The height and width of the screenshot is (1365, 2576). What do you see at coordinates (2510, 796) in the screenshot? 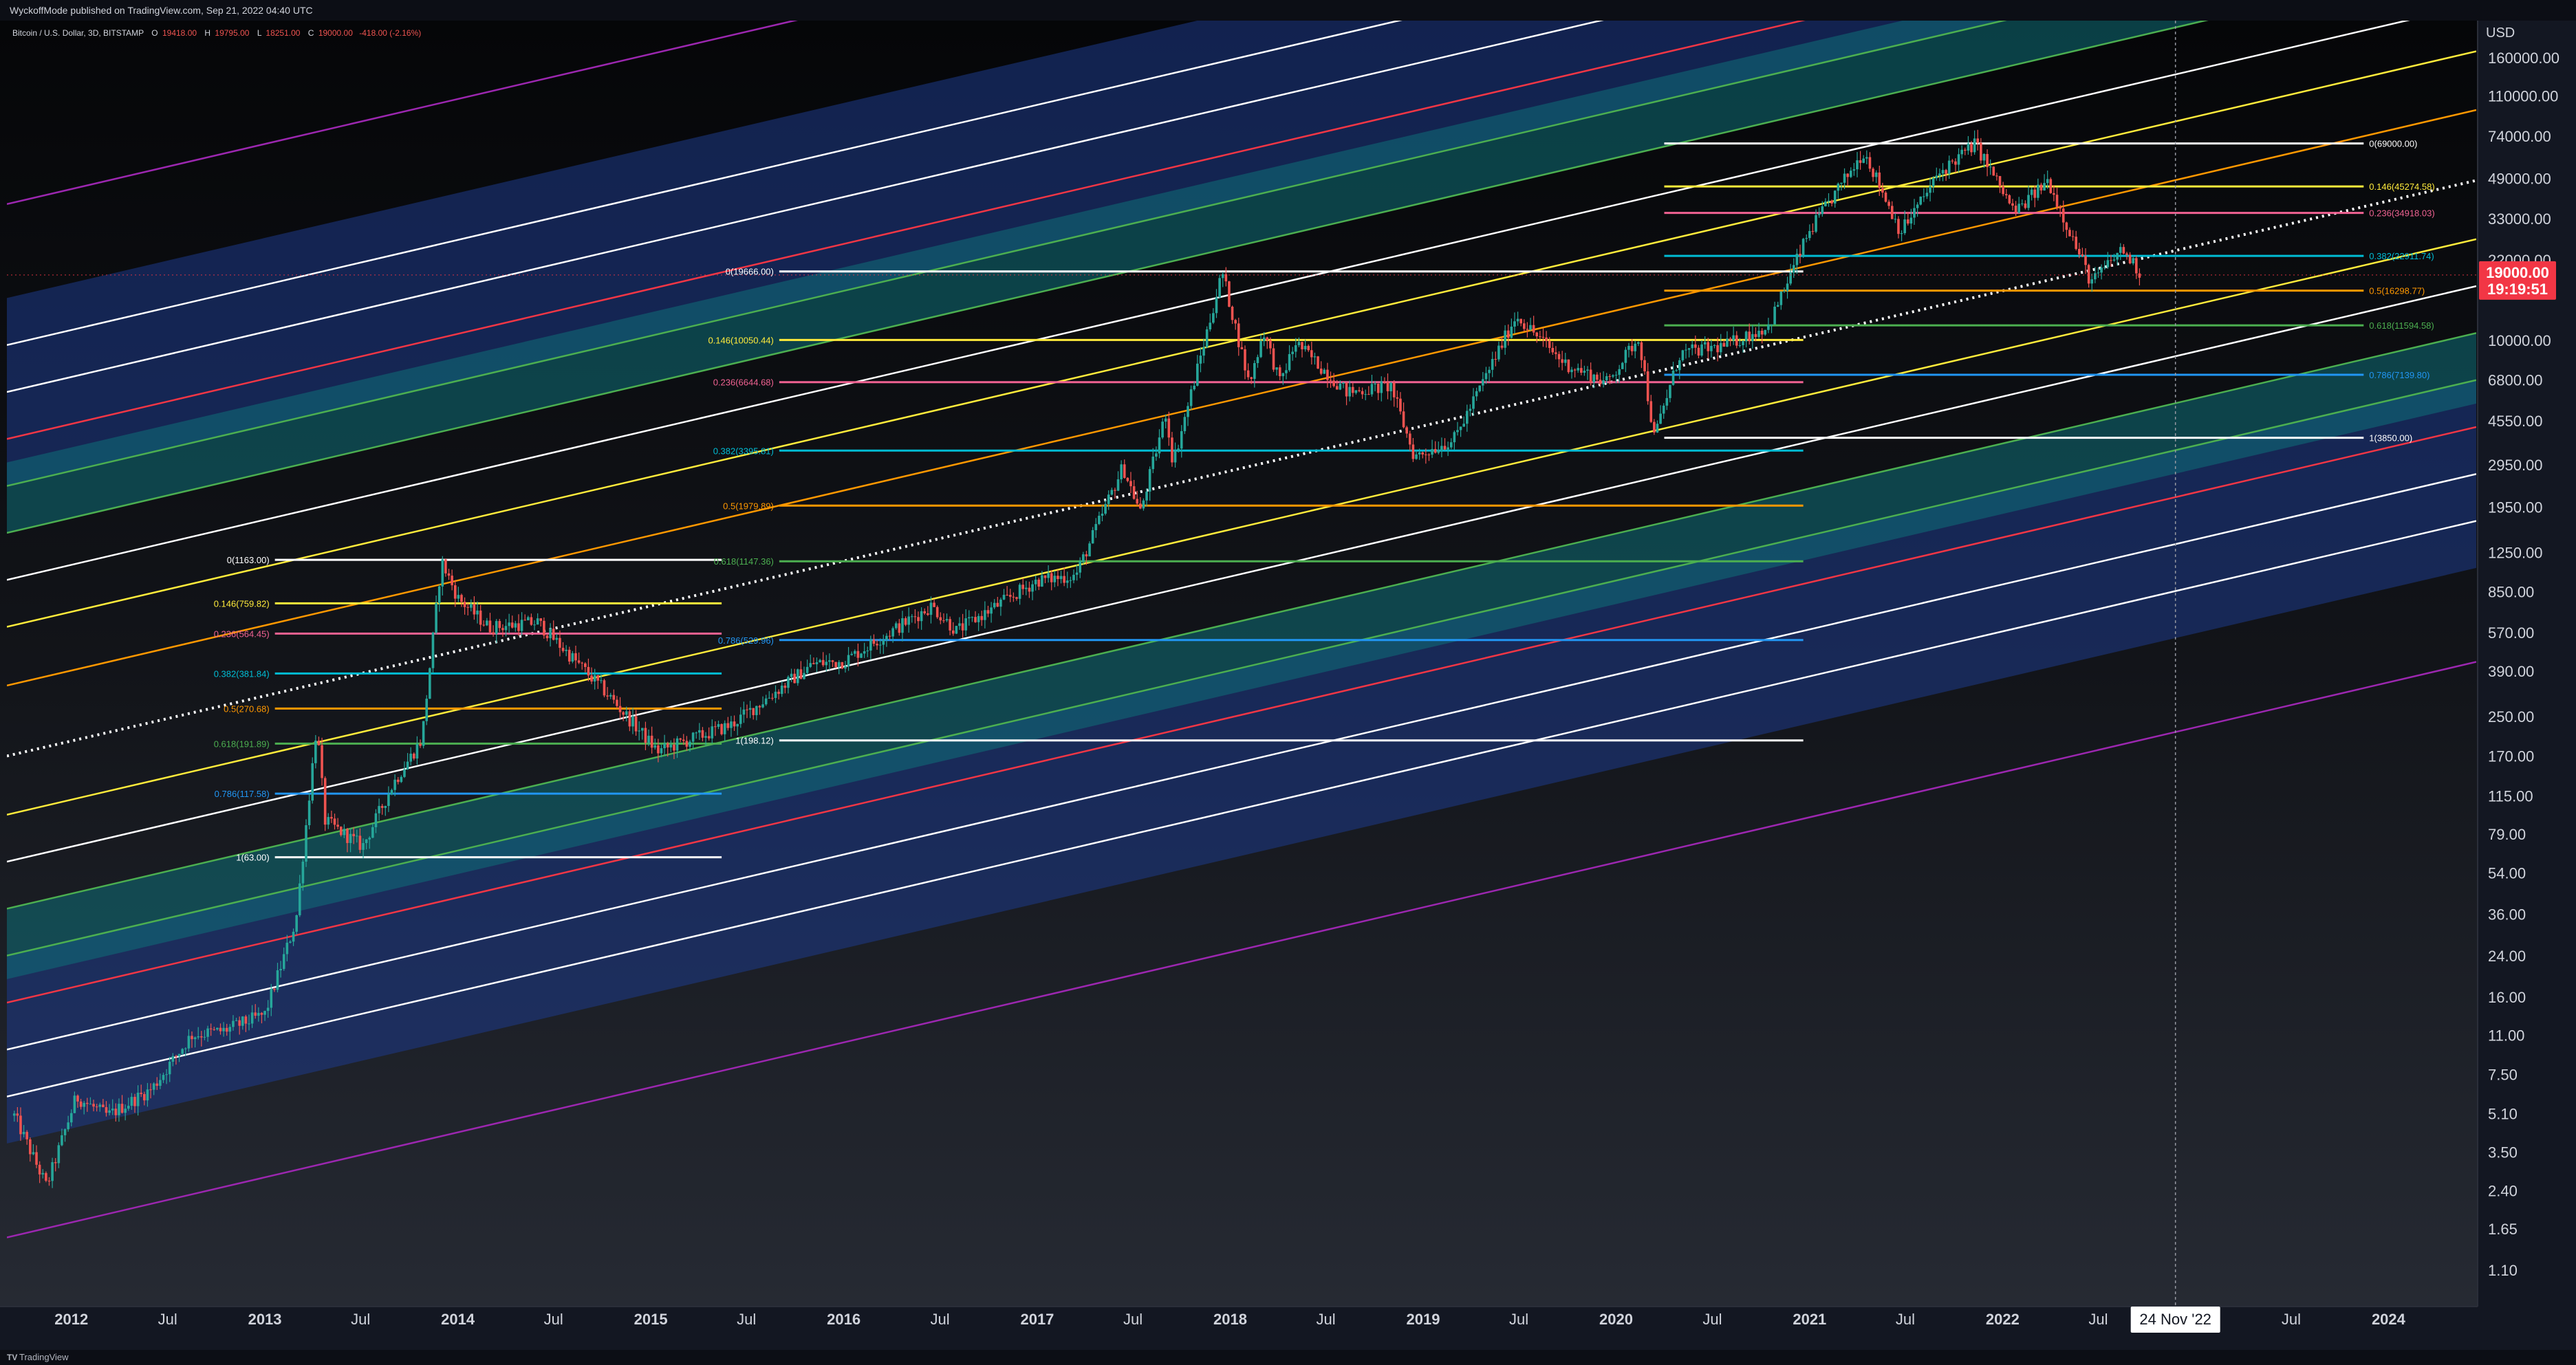
I see `price-tick-17: 115.00` at bounding box center [2510, 796].